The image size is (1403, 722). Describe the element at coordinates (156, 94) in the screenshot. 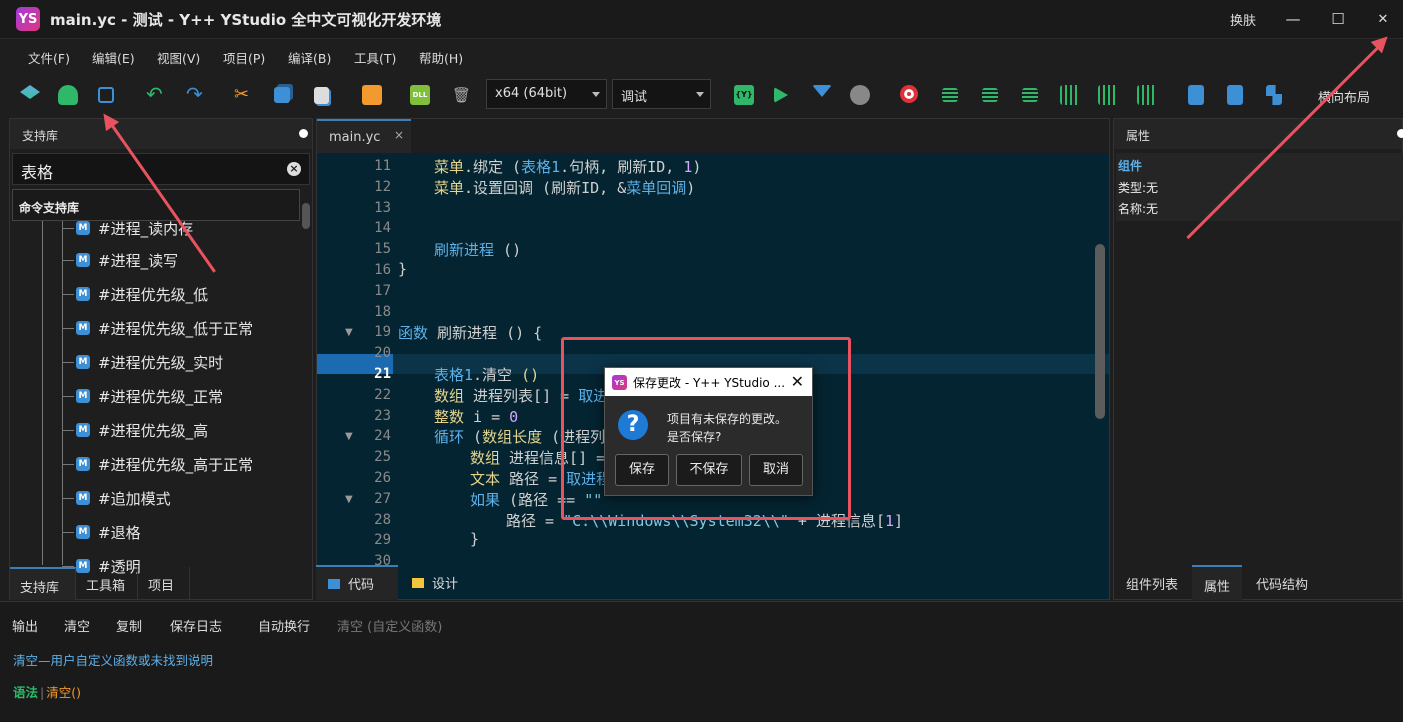

I see `undo-icon: ↶` at that location.